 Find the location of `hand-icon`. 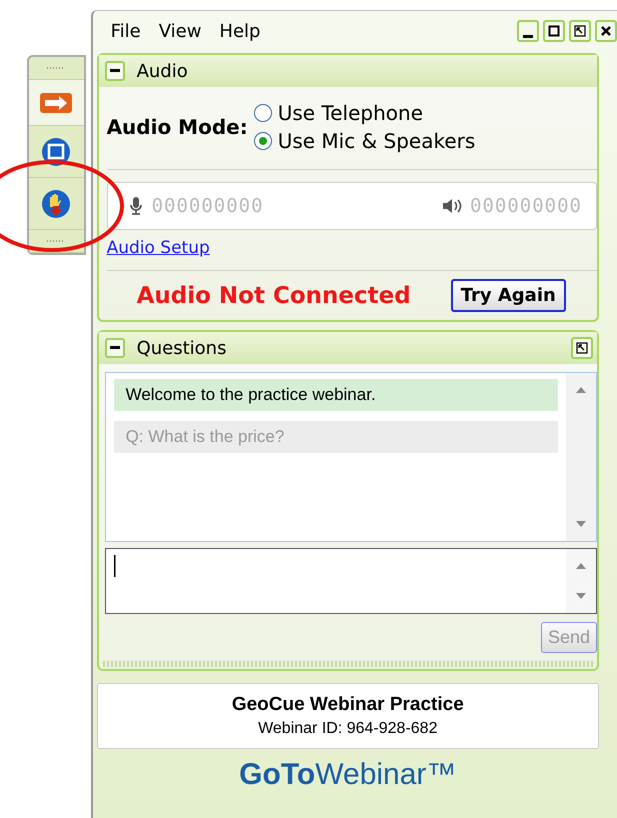

hand-icon is located at coordinates (56, 203).